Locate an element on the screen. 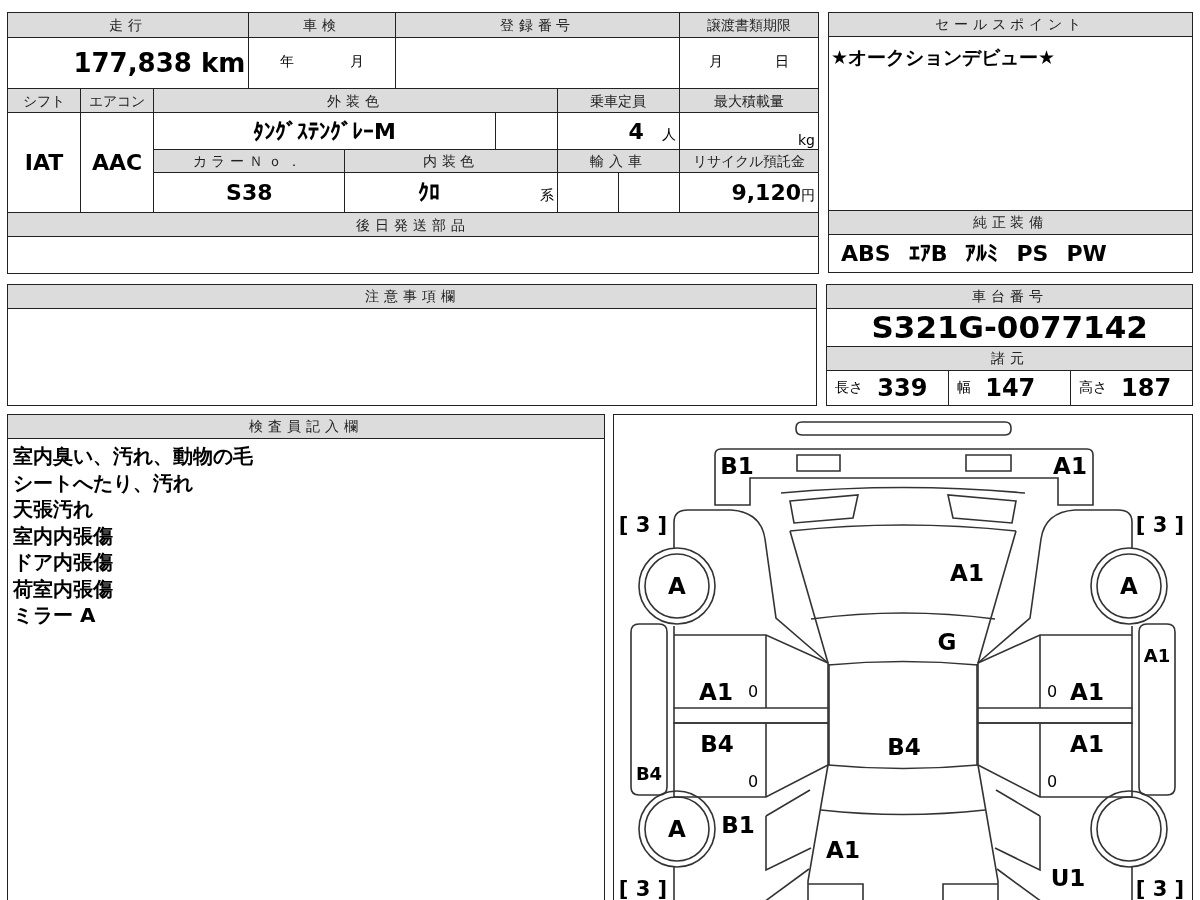 The image size is (1200, 900). field-label: 外装色 is located at coordinates (355, 100).